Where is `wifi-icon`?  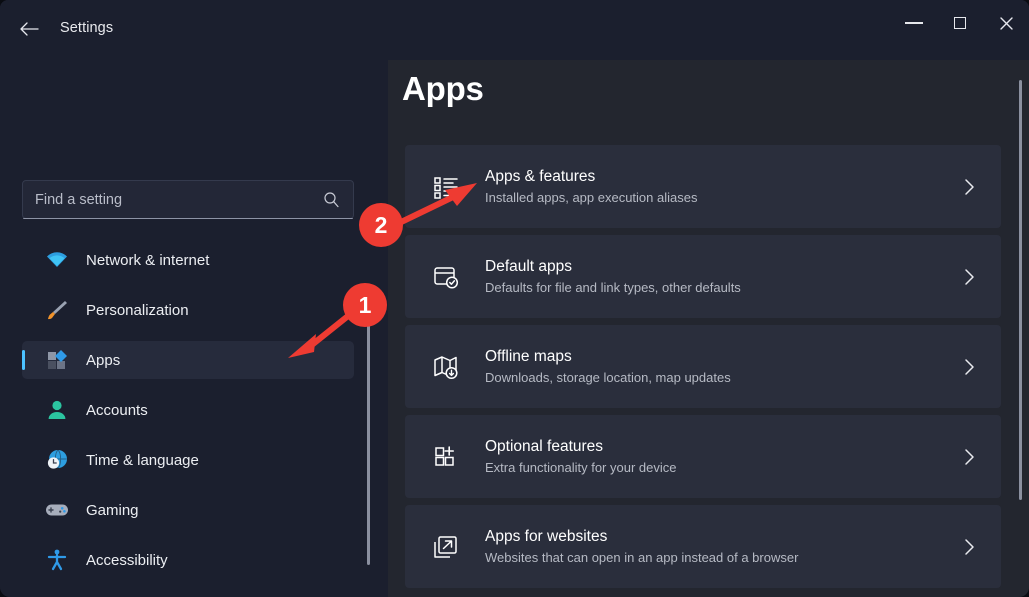
wifi-icon is located at coordinates (57, 260).